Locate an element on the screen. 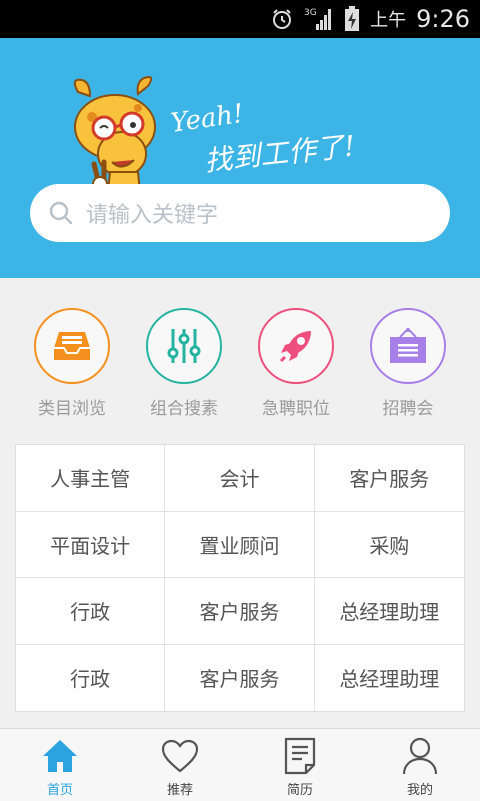  search-box: 请输入关键字 is located at coordinates (240, 213).